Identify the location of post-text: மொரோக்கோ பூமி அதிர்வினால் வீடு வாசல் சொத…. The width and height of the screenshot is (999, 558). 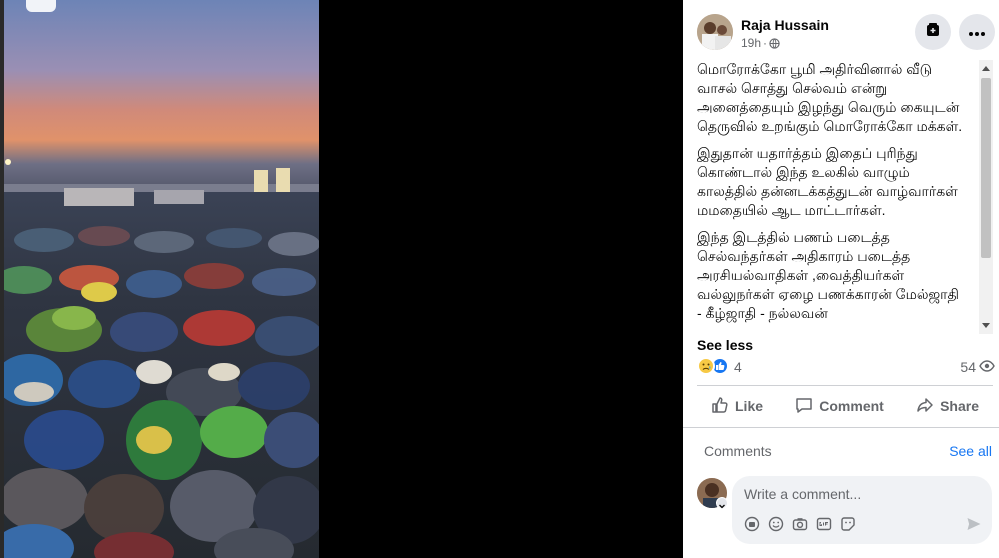
(832, 191).